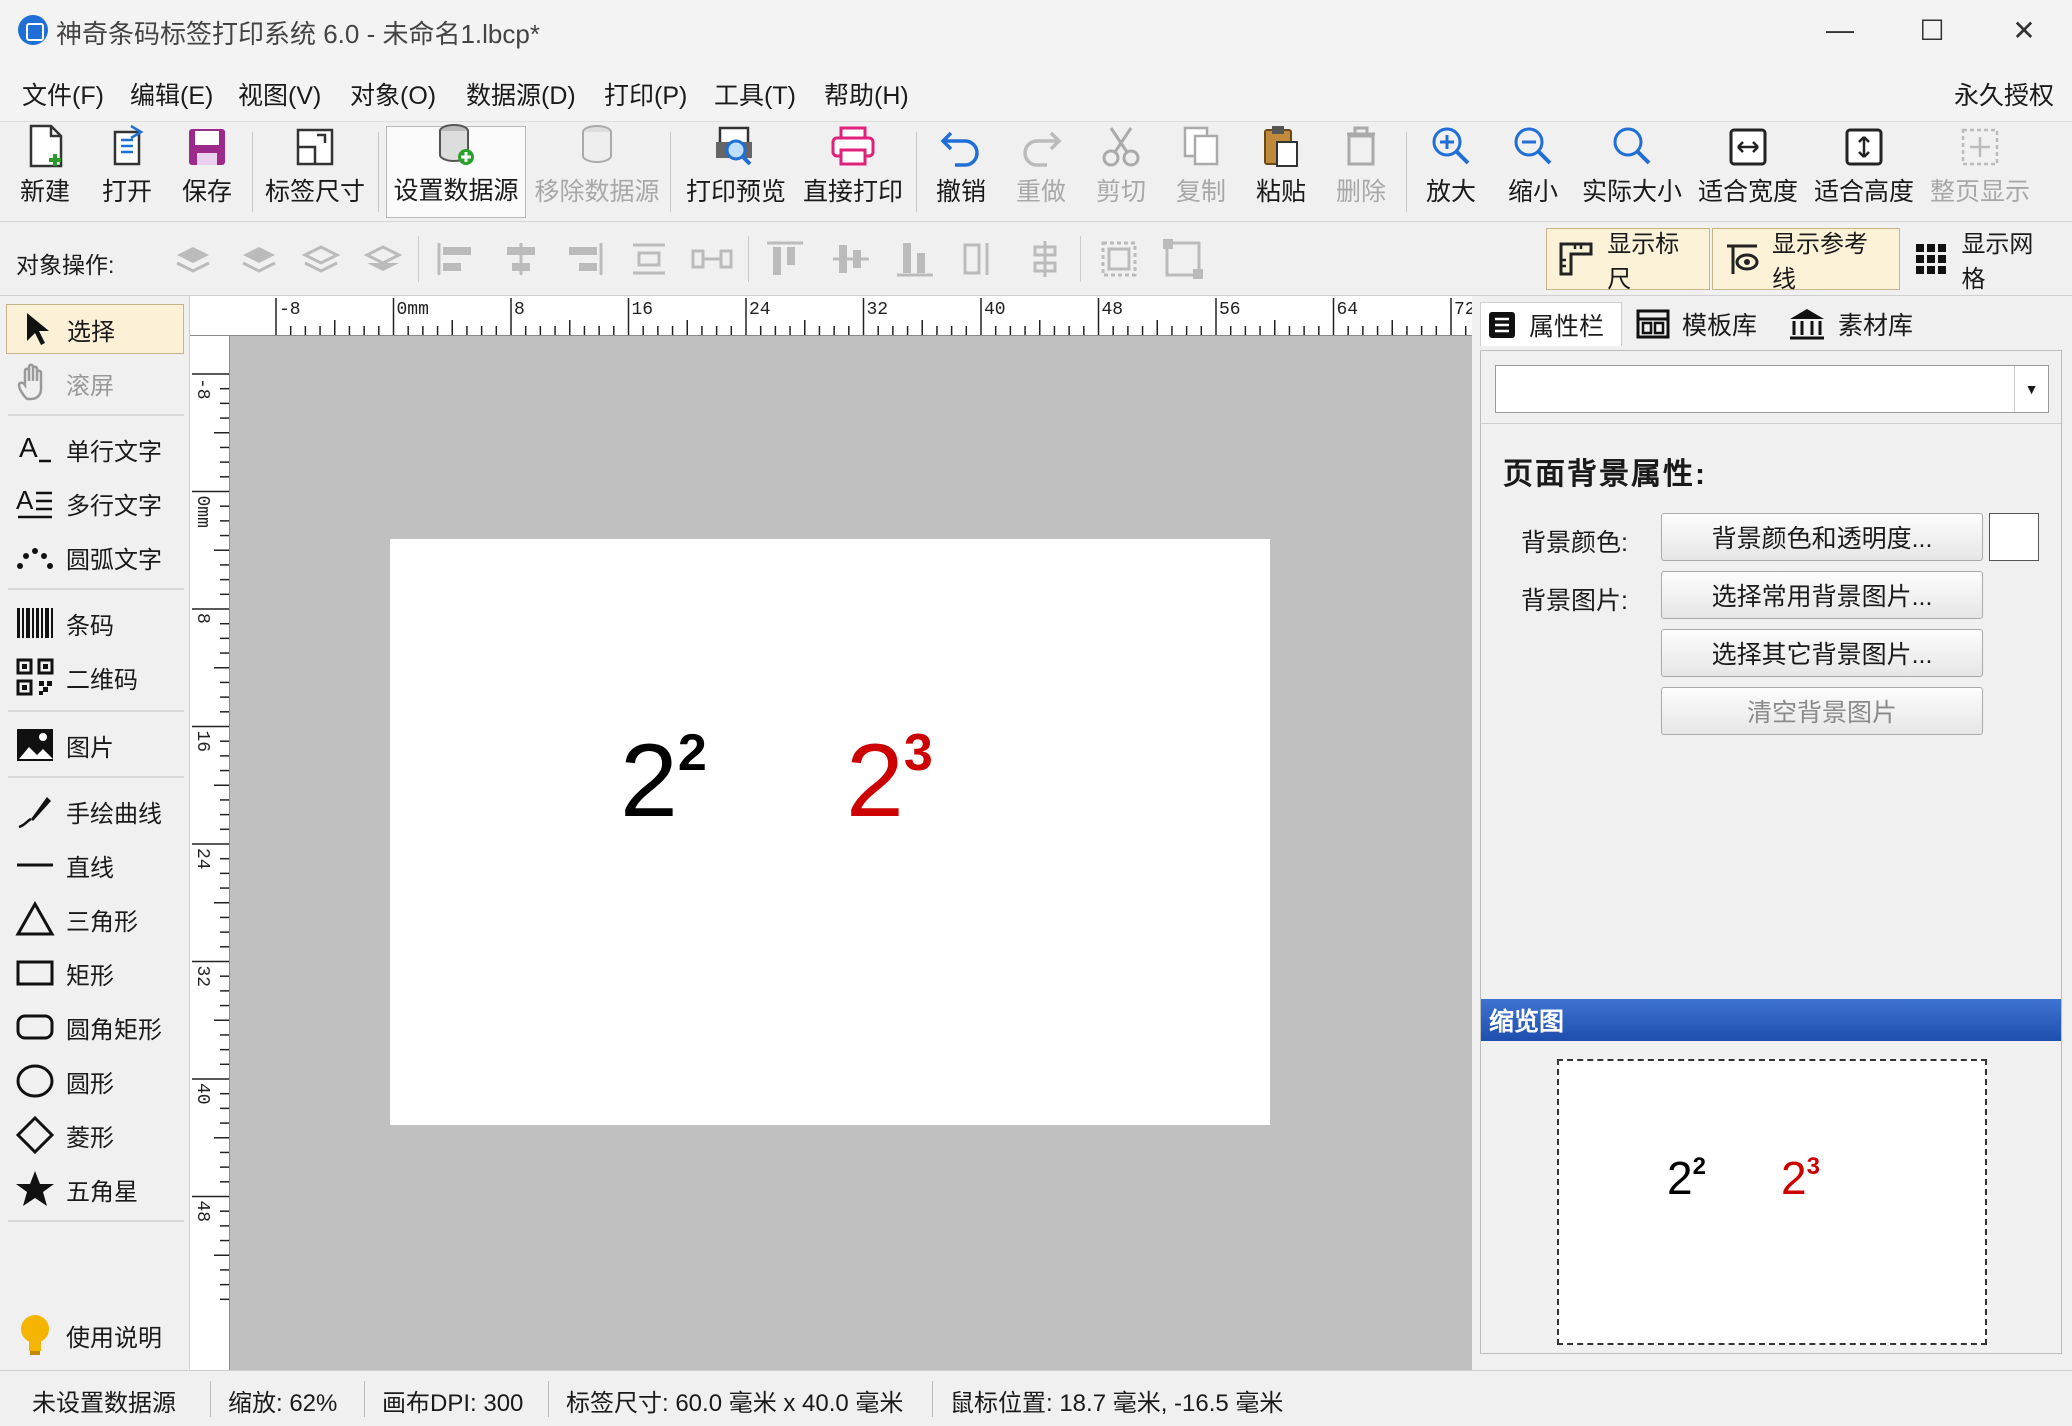 This screenshot has height=1426, width=2072. What do you see at coordinates (1980, 172) in the screenshot?
I see `full-page-button: 整页显示` at bounding box center [1980, 172].